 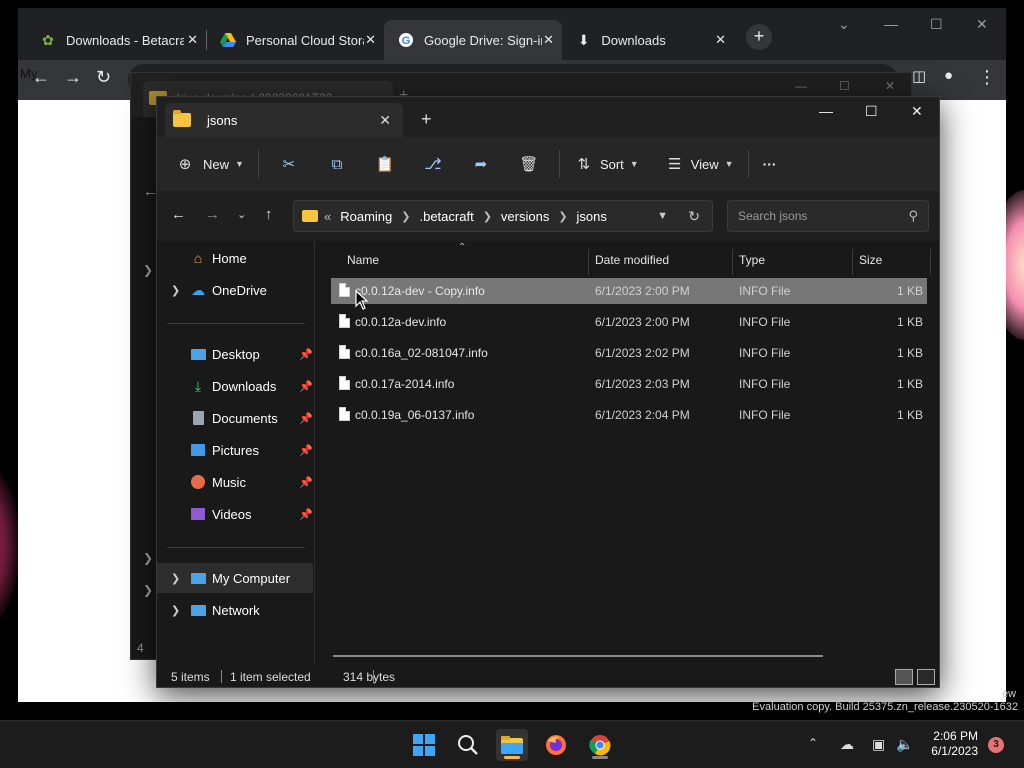 I want to click on share-icon: ➦, so click(x=481, y=164).